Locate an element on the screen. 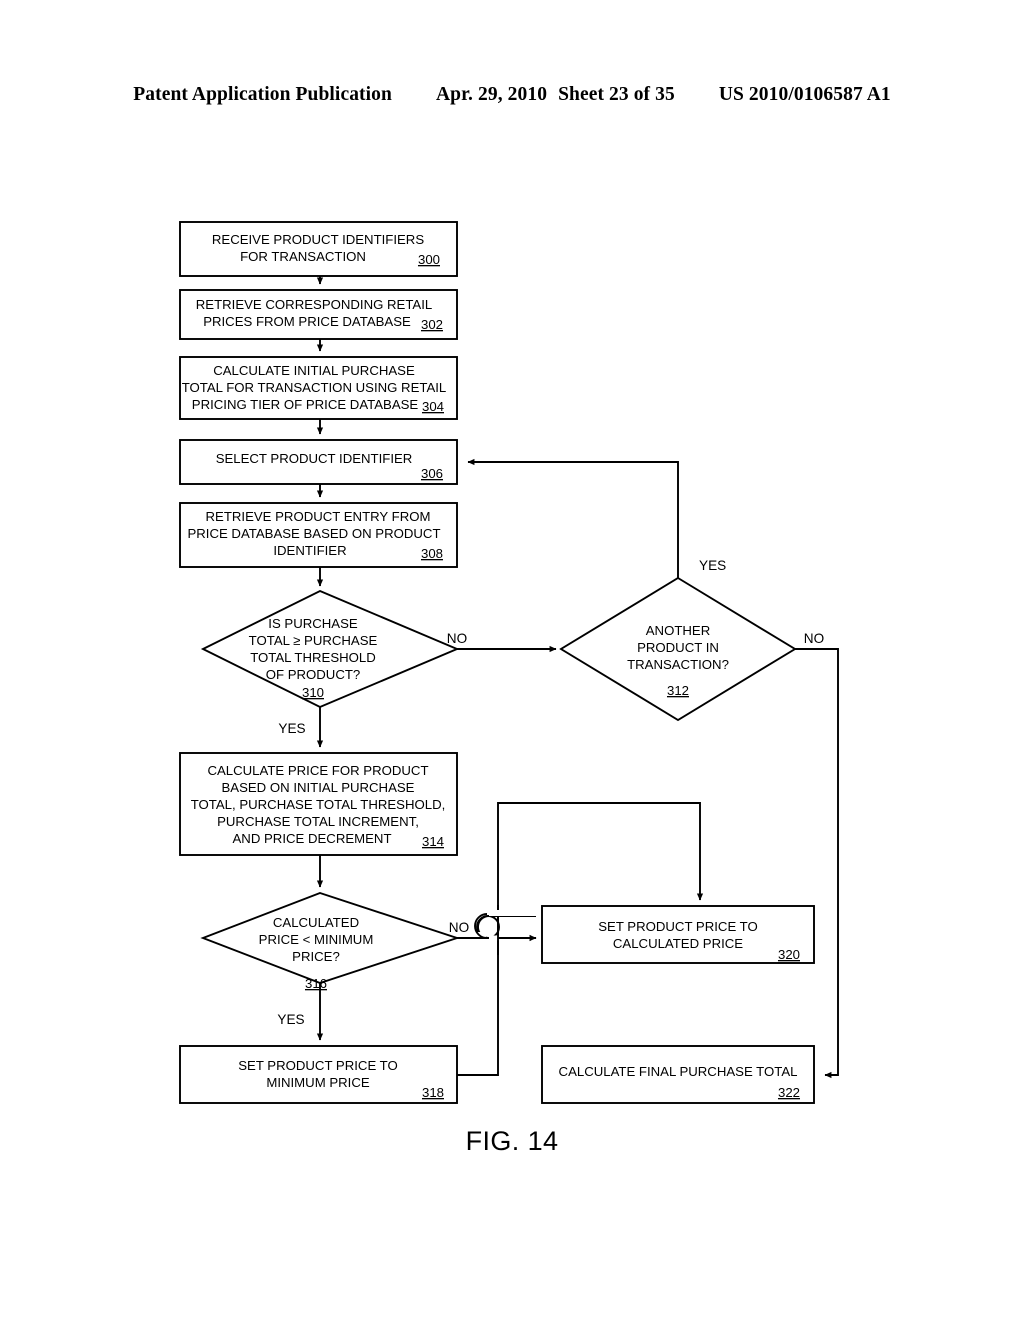 The width and height of the screenshot is (1024, 1320). node-306-ref: 306 is located at coordinates (432, 473).